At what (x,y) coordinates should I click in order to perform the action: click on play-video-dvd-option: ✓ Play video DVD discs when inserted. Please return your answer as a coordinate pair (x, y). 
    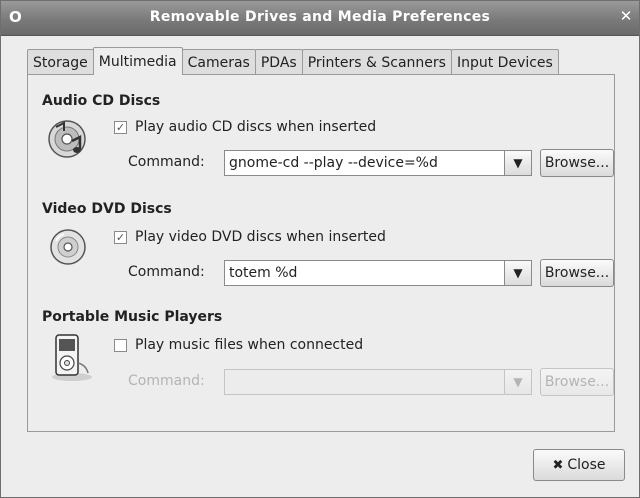
    Looking at the image, I should click on (250, 237).